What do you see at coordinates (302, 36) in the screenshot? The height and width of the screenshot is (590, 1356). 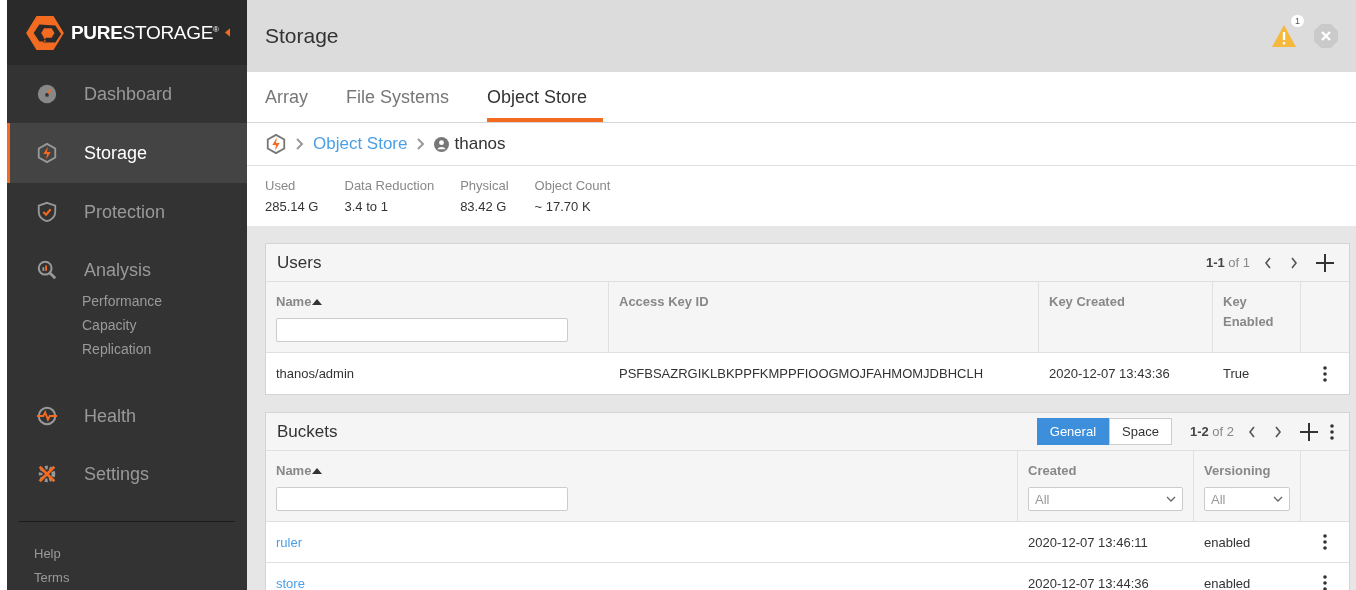 I see `page-title: Storage` at bounding box center [302, 36].